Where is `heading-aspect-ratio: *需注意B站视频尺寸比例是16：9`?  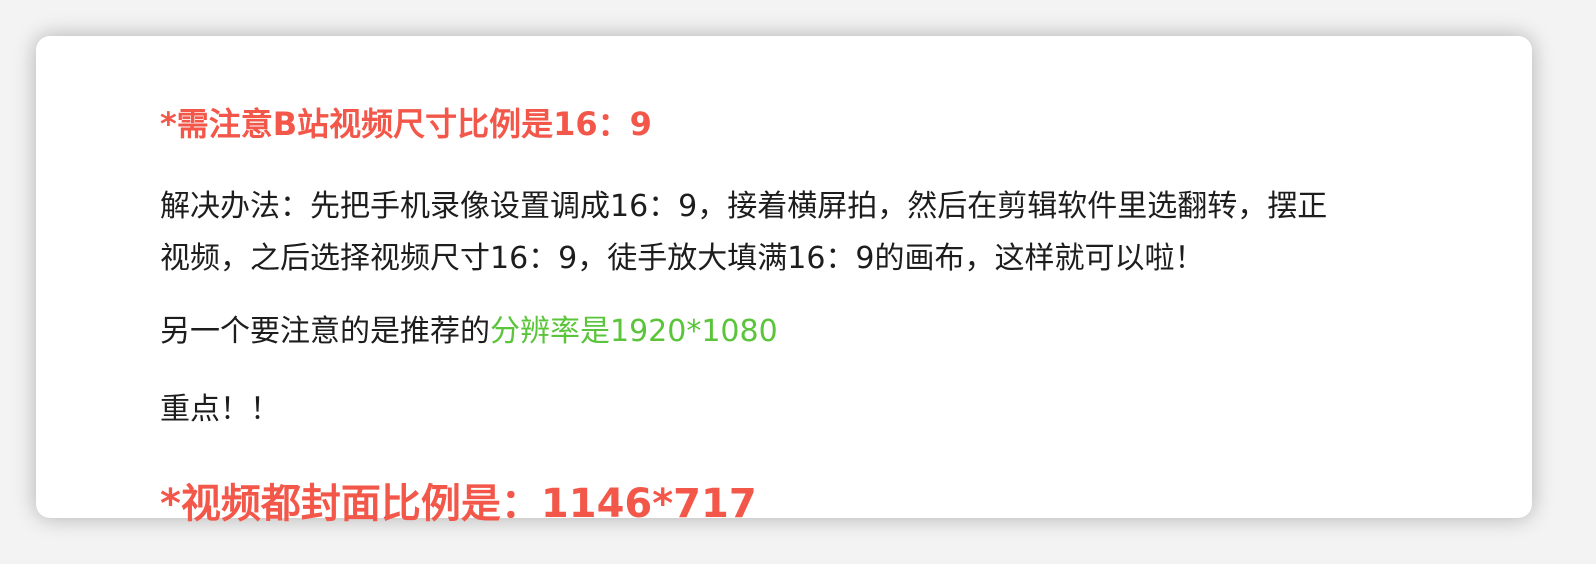 heading-aspect-ratio: *需注意B站视频尺寸比例是16：9 is located at coordinates (406, 124).